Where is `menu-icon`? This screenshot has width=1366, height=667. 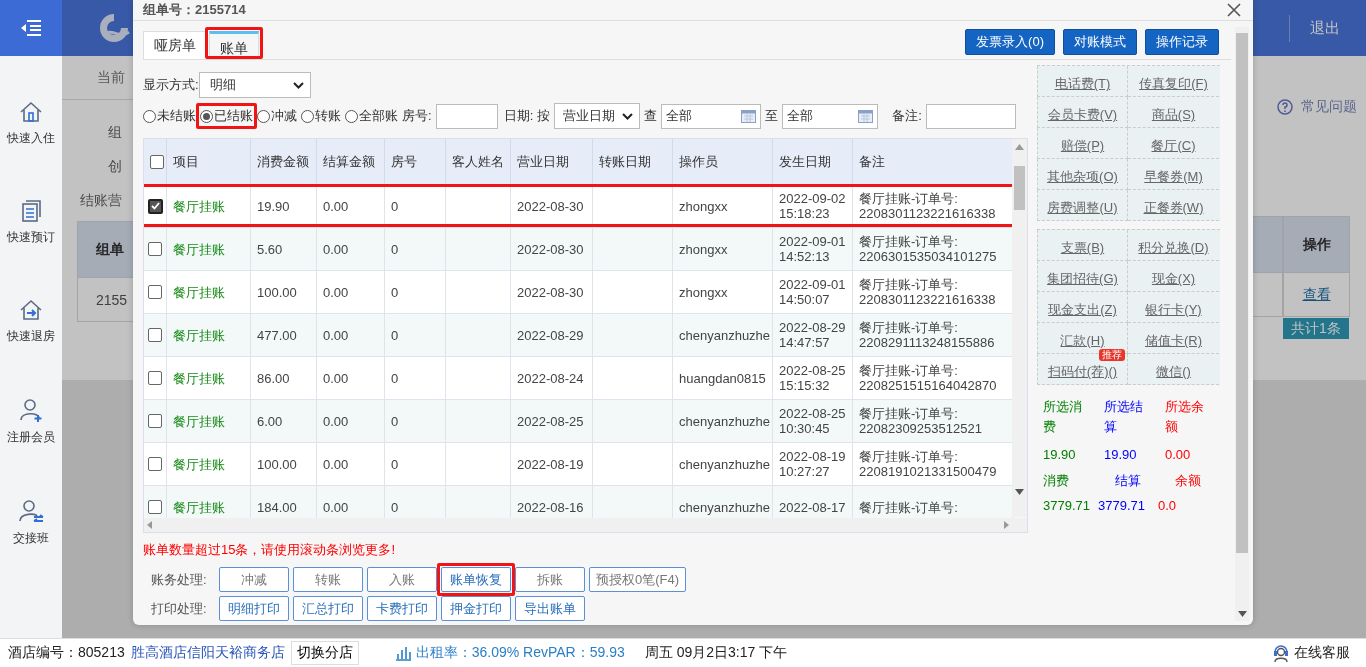 menu-icon is located at coordinates (31, 28).